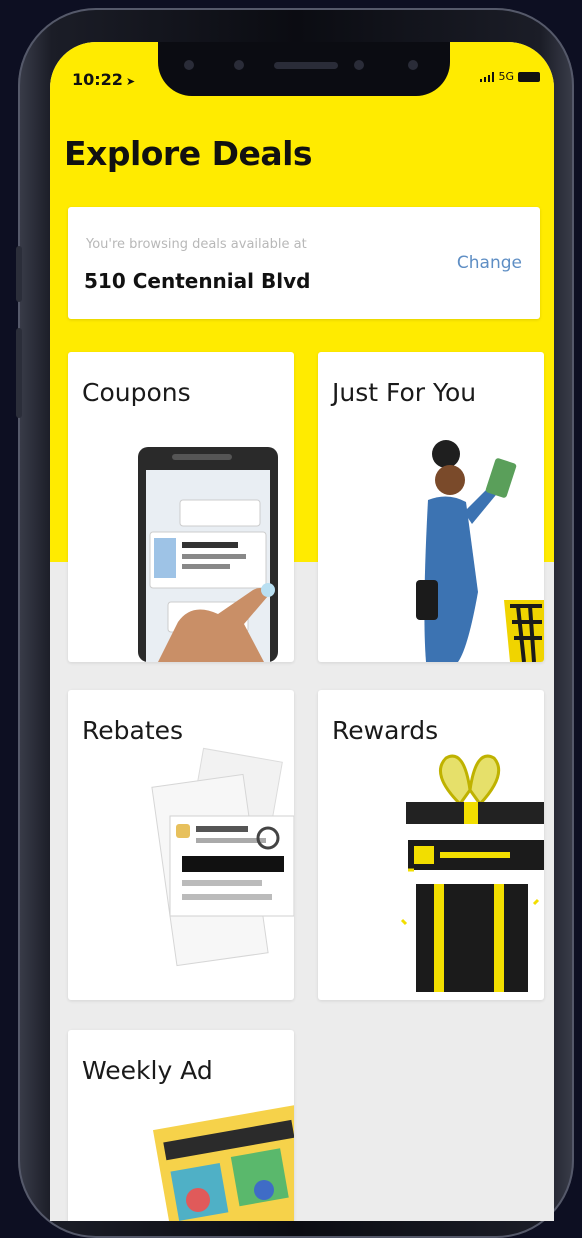 This screenshot has height=1238, width=582. I want to click on tile-rewards: Rewards, so click(431, 845).